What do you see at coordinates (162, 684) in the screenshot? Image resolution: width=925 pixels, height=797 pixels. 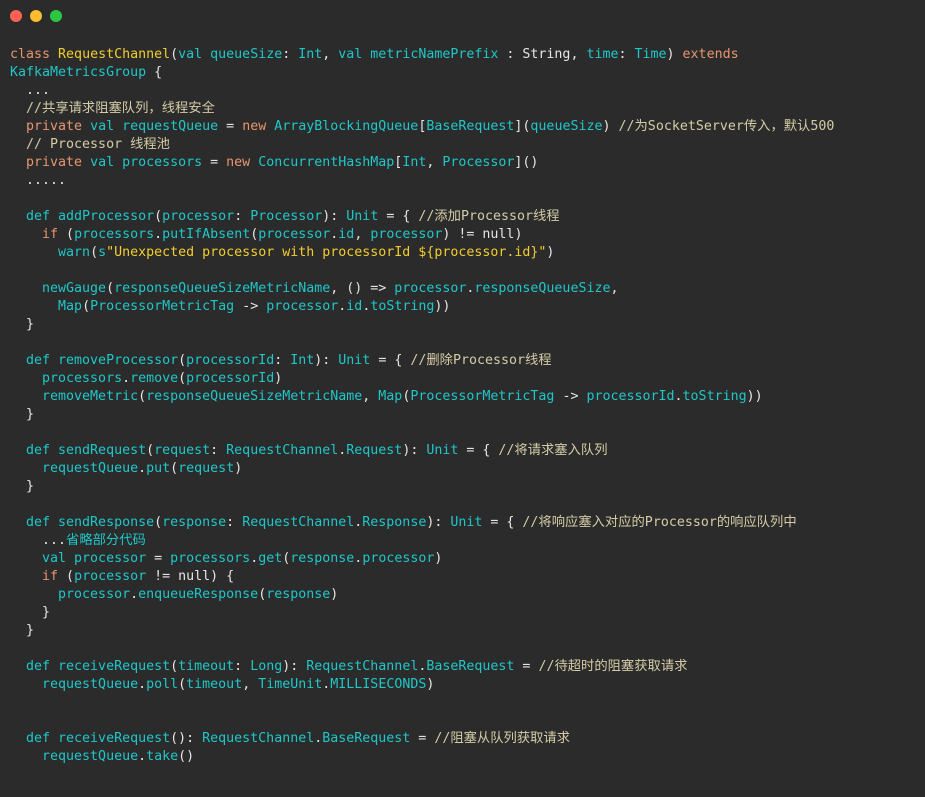 I see `code-token: poll` at bounding box center [162, 684].